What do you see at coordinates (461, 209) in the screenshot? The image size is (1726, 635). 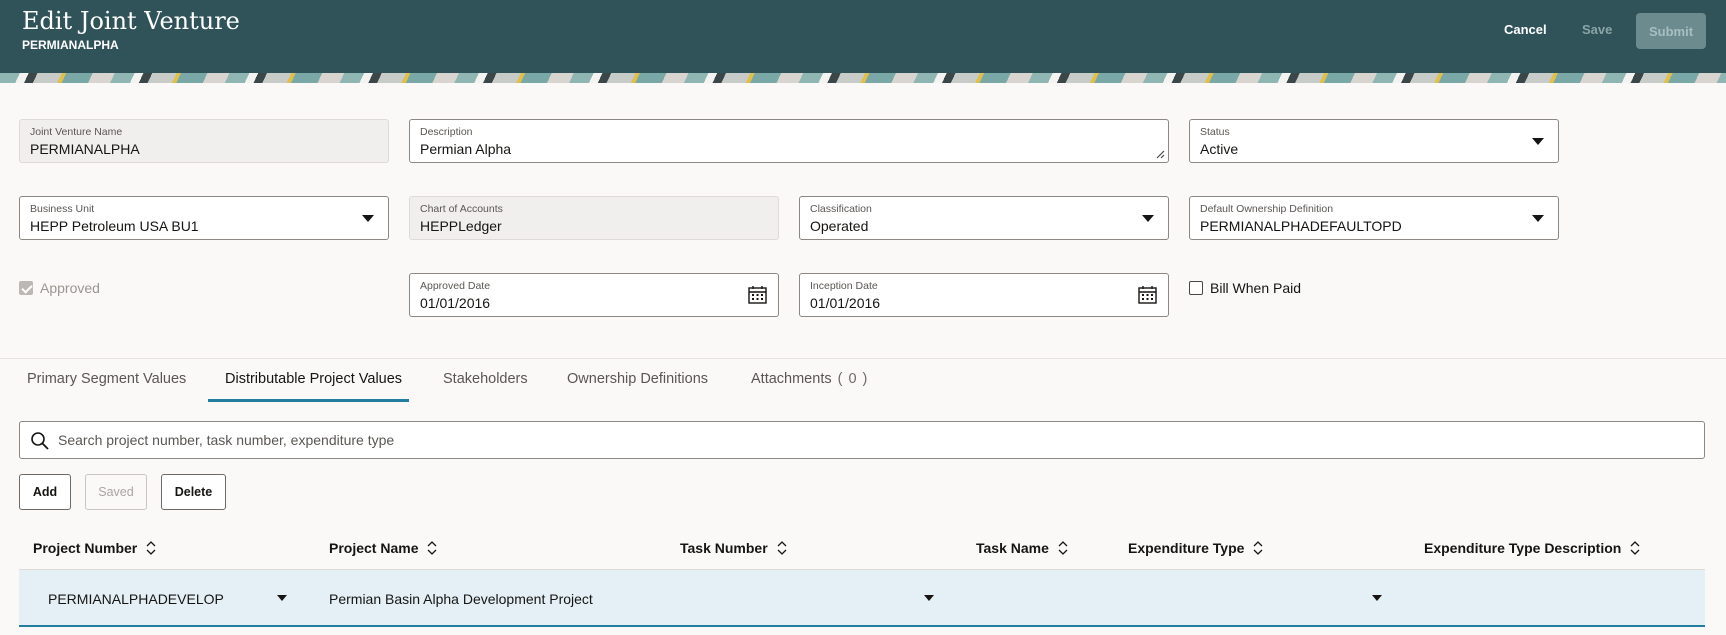 I see `field-label: Chart of Accounts` at bounding box center [461, 209].